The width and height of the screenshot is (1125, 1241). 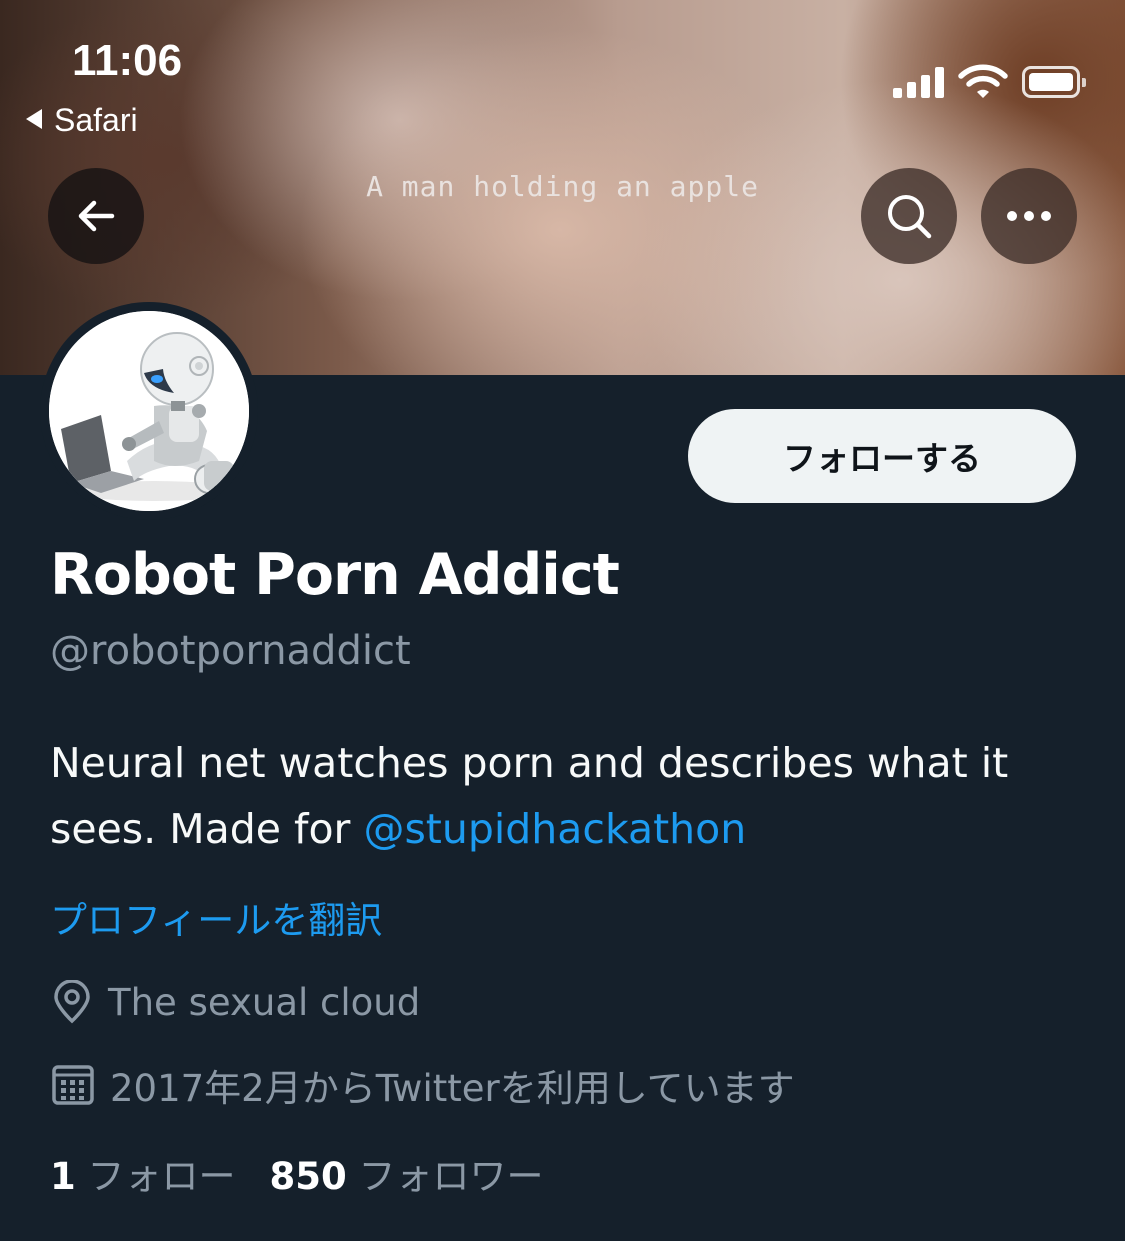 What do you see at coordinates (73, 1085) in the screenshot?
I see `calendar-icon` at bounding box center [73, 1085].